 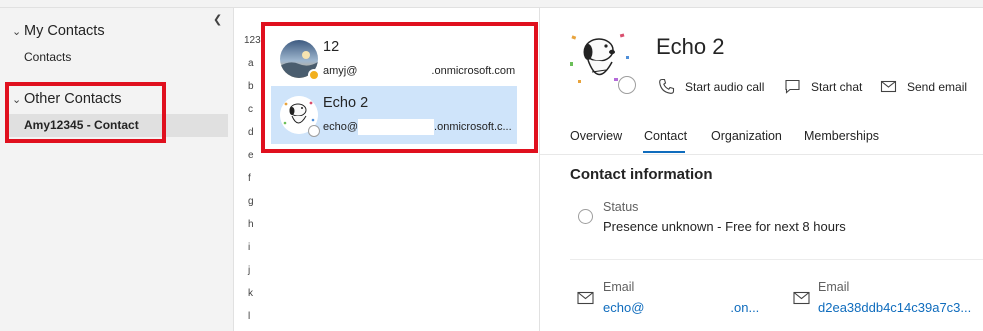 What do you see at coordinates (249, 63) in the screenshot?
I see `alpha-index-item: a` at bounding box center [249, 63].